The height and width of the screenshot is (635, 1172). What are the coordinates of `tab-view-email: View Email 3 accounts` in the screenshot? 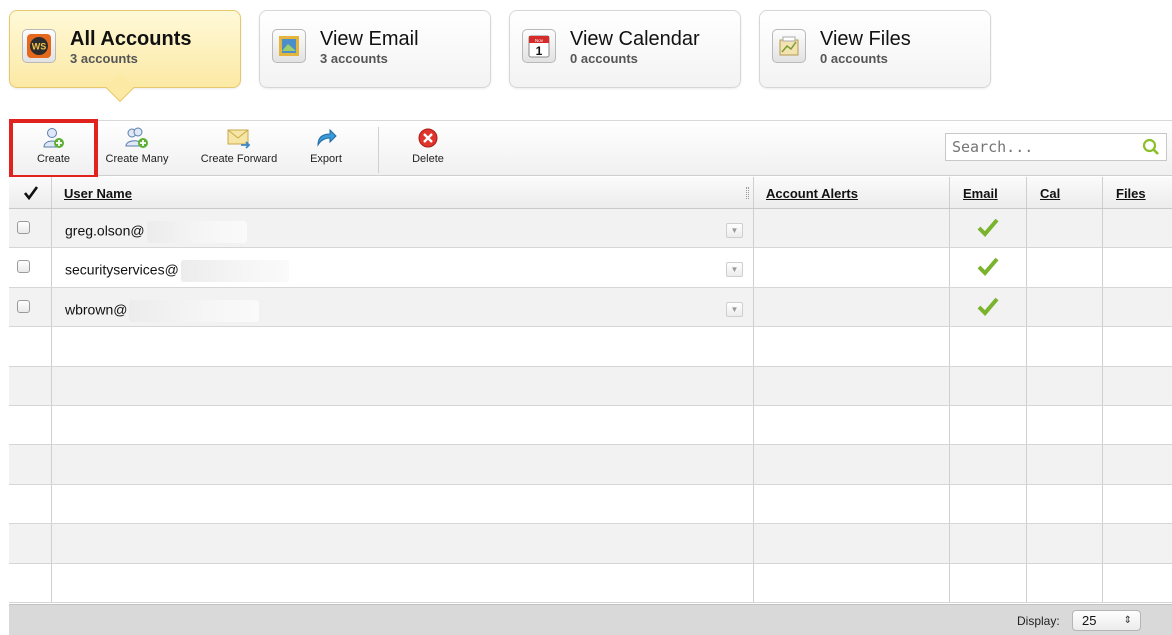 It's located at (375, 49).